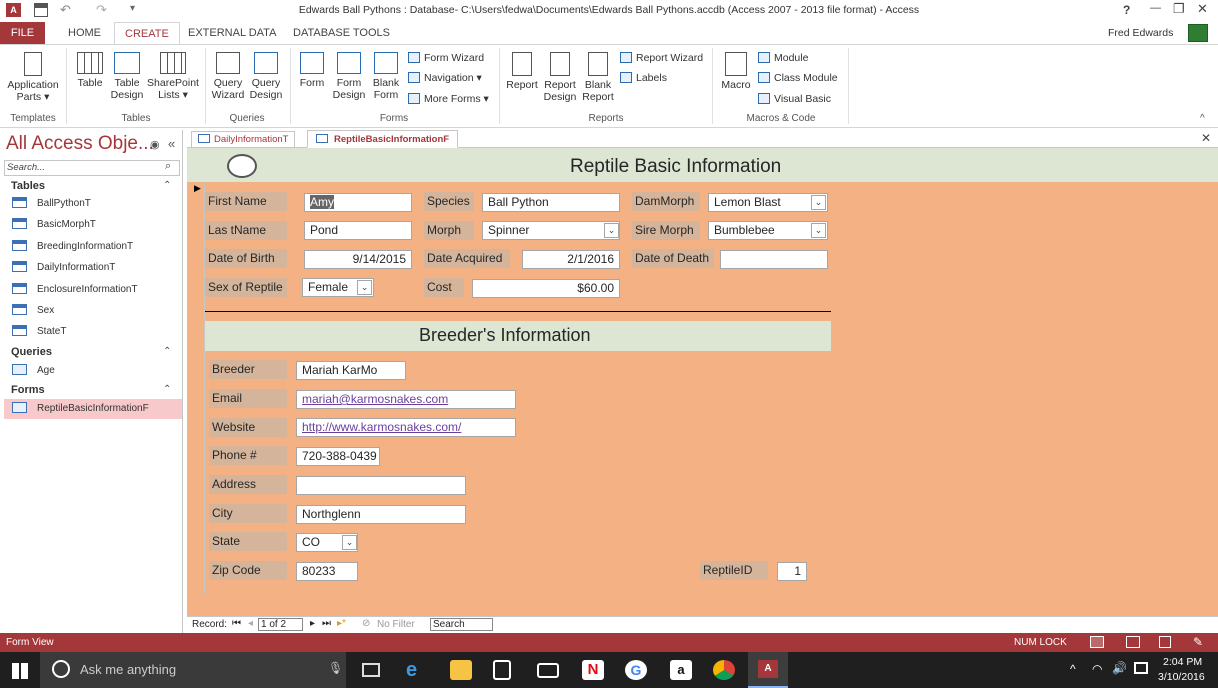  Describe the element at coordinates (546, 288) in the screenshot. I see `cost-field: $60.00` at that location.